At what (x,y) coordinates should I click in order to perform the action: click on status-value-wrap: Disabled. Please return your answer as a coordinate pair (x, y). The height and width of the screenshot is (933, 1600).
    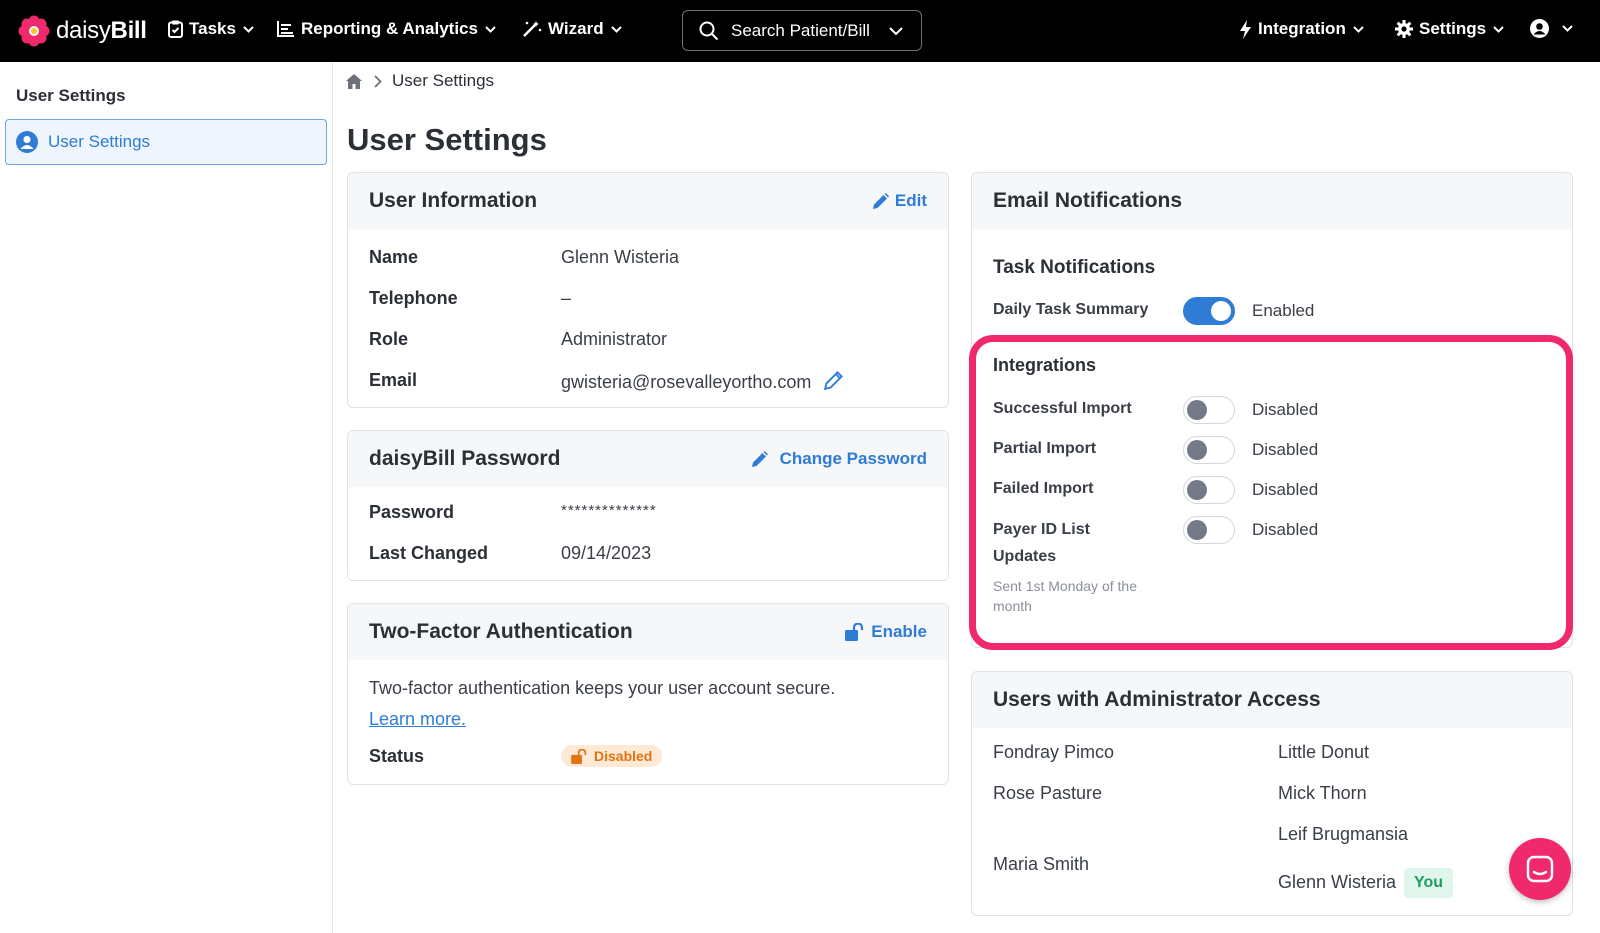
    Looking at the image, I should click on (612, 757).